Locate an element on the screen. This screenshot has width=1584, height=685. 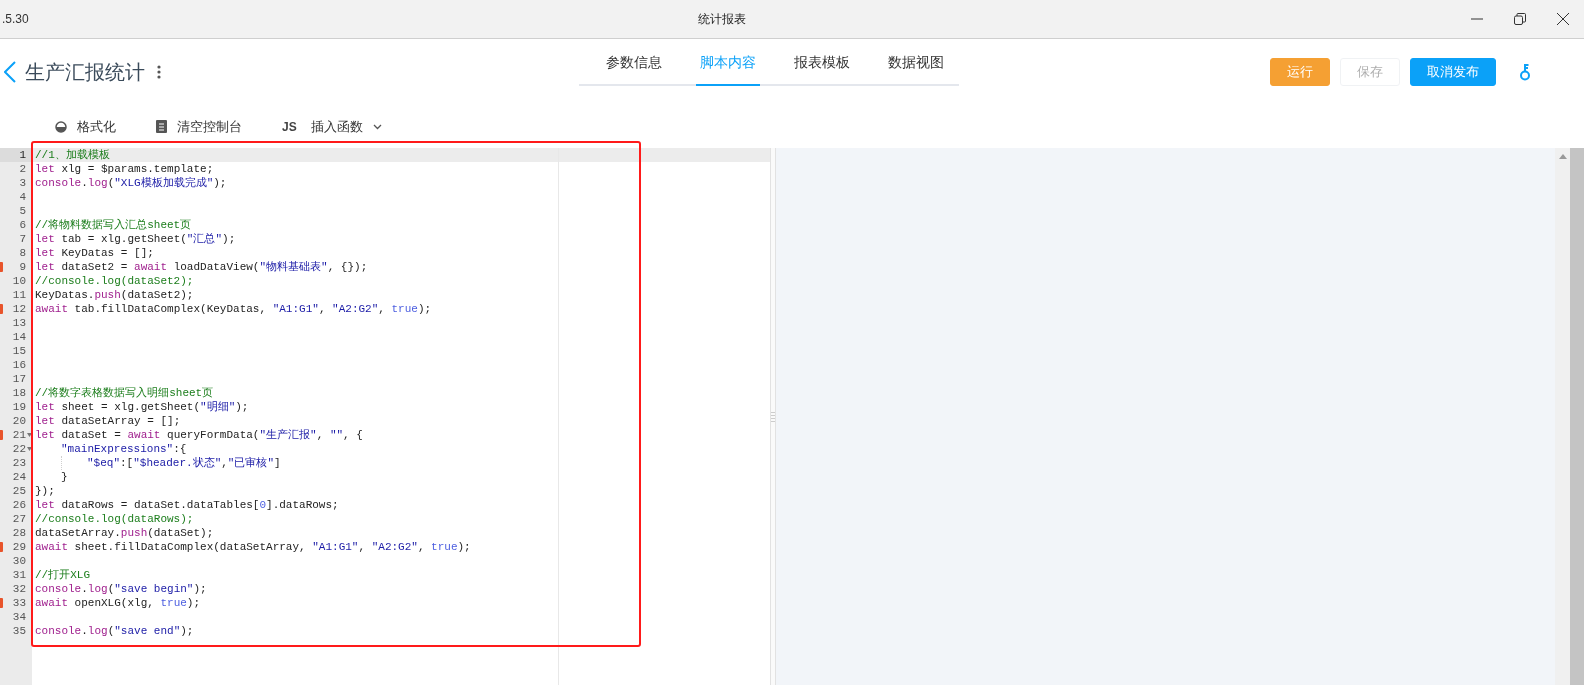
clear-console-button: 清空控制台 is located at coordinates (199, 126).